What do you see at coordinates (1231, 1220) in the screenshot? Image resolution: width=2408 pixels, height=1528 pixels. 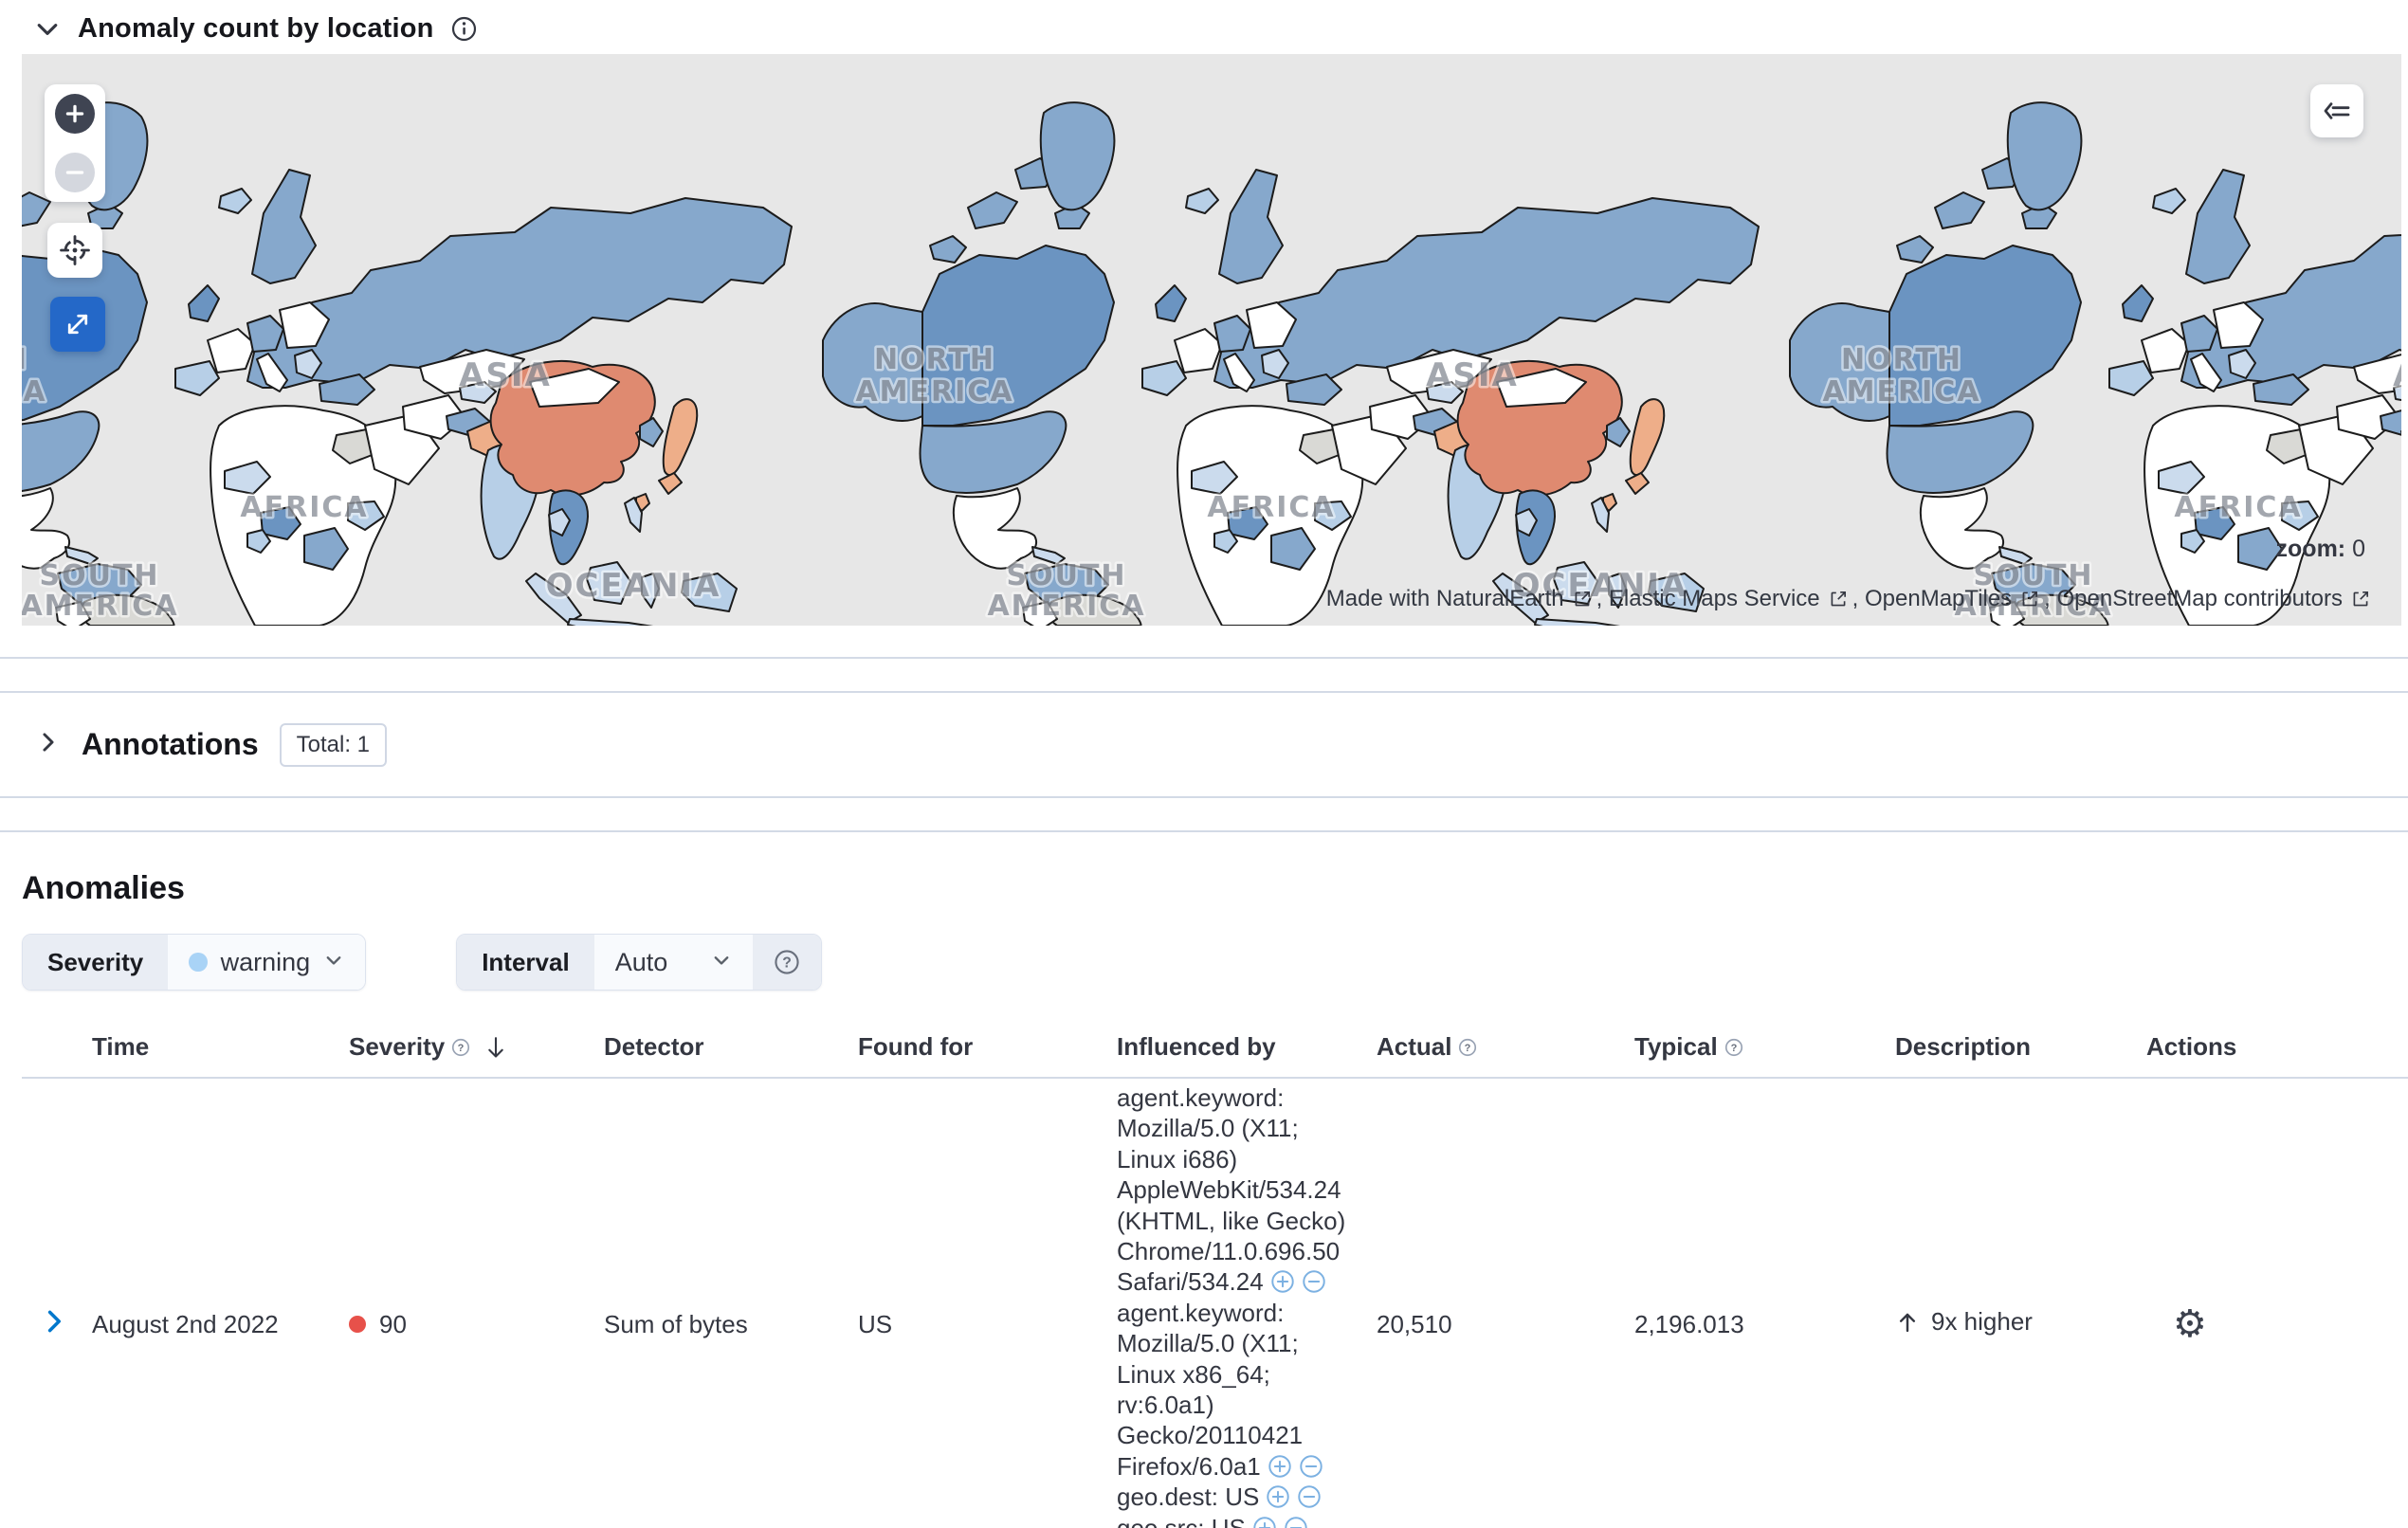 I see `influencer-line: (KHTML, like Gecko)` at bounding box center [1231, 1220].